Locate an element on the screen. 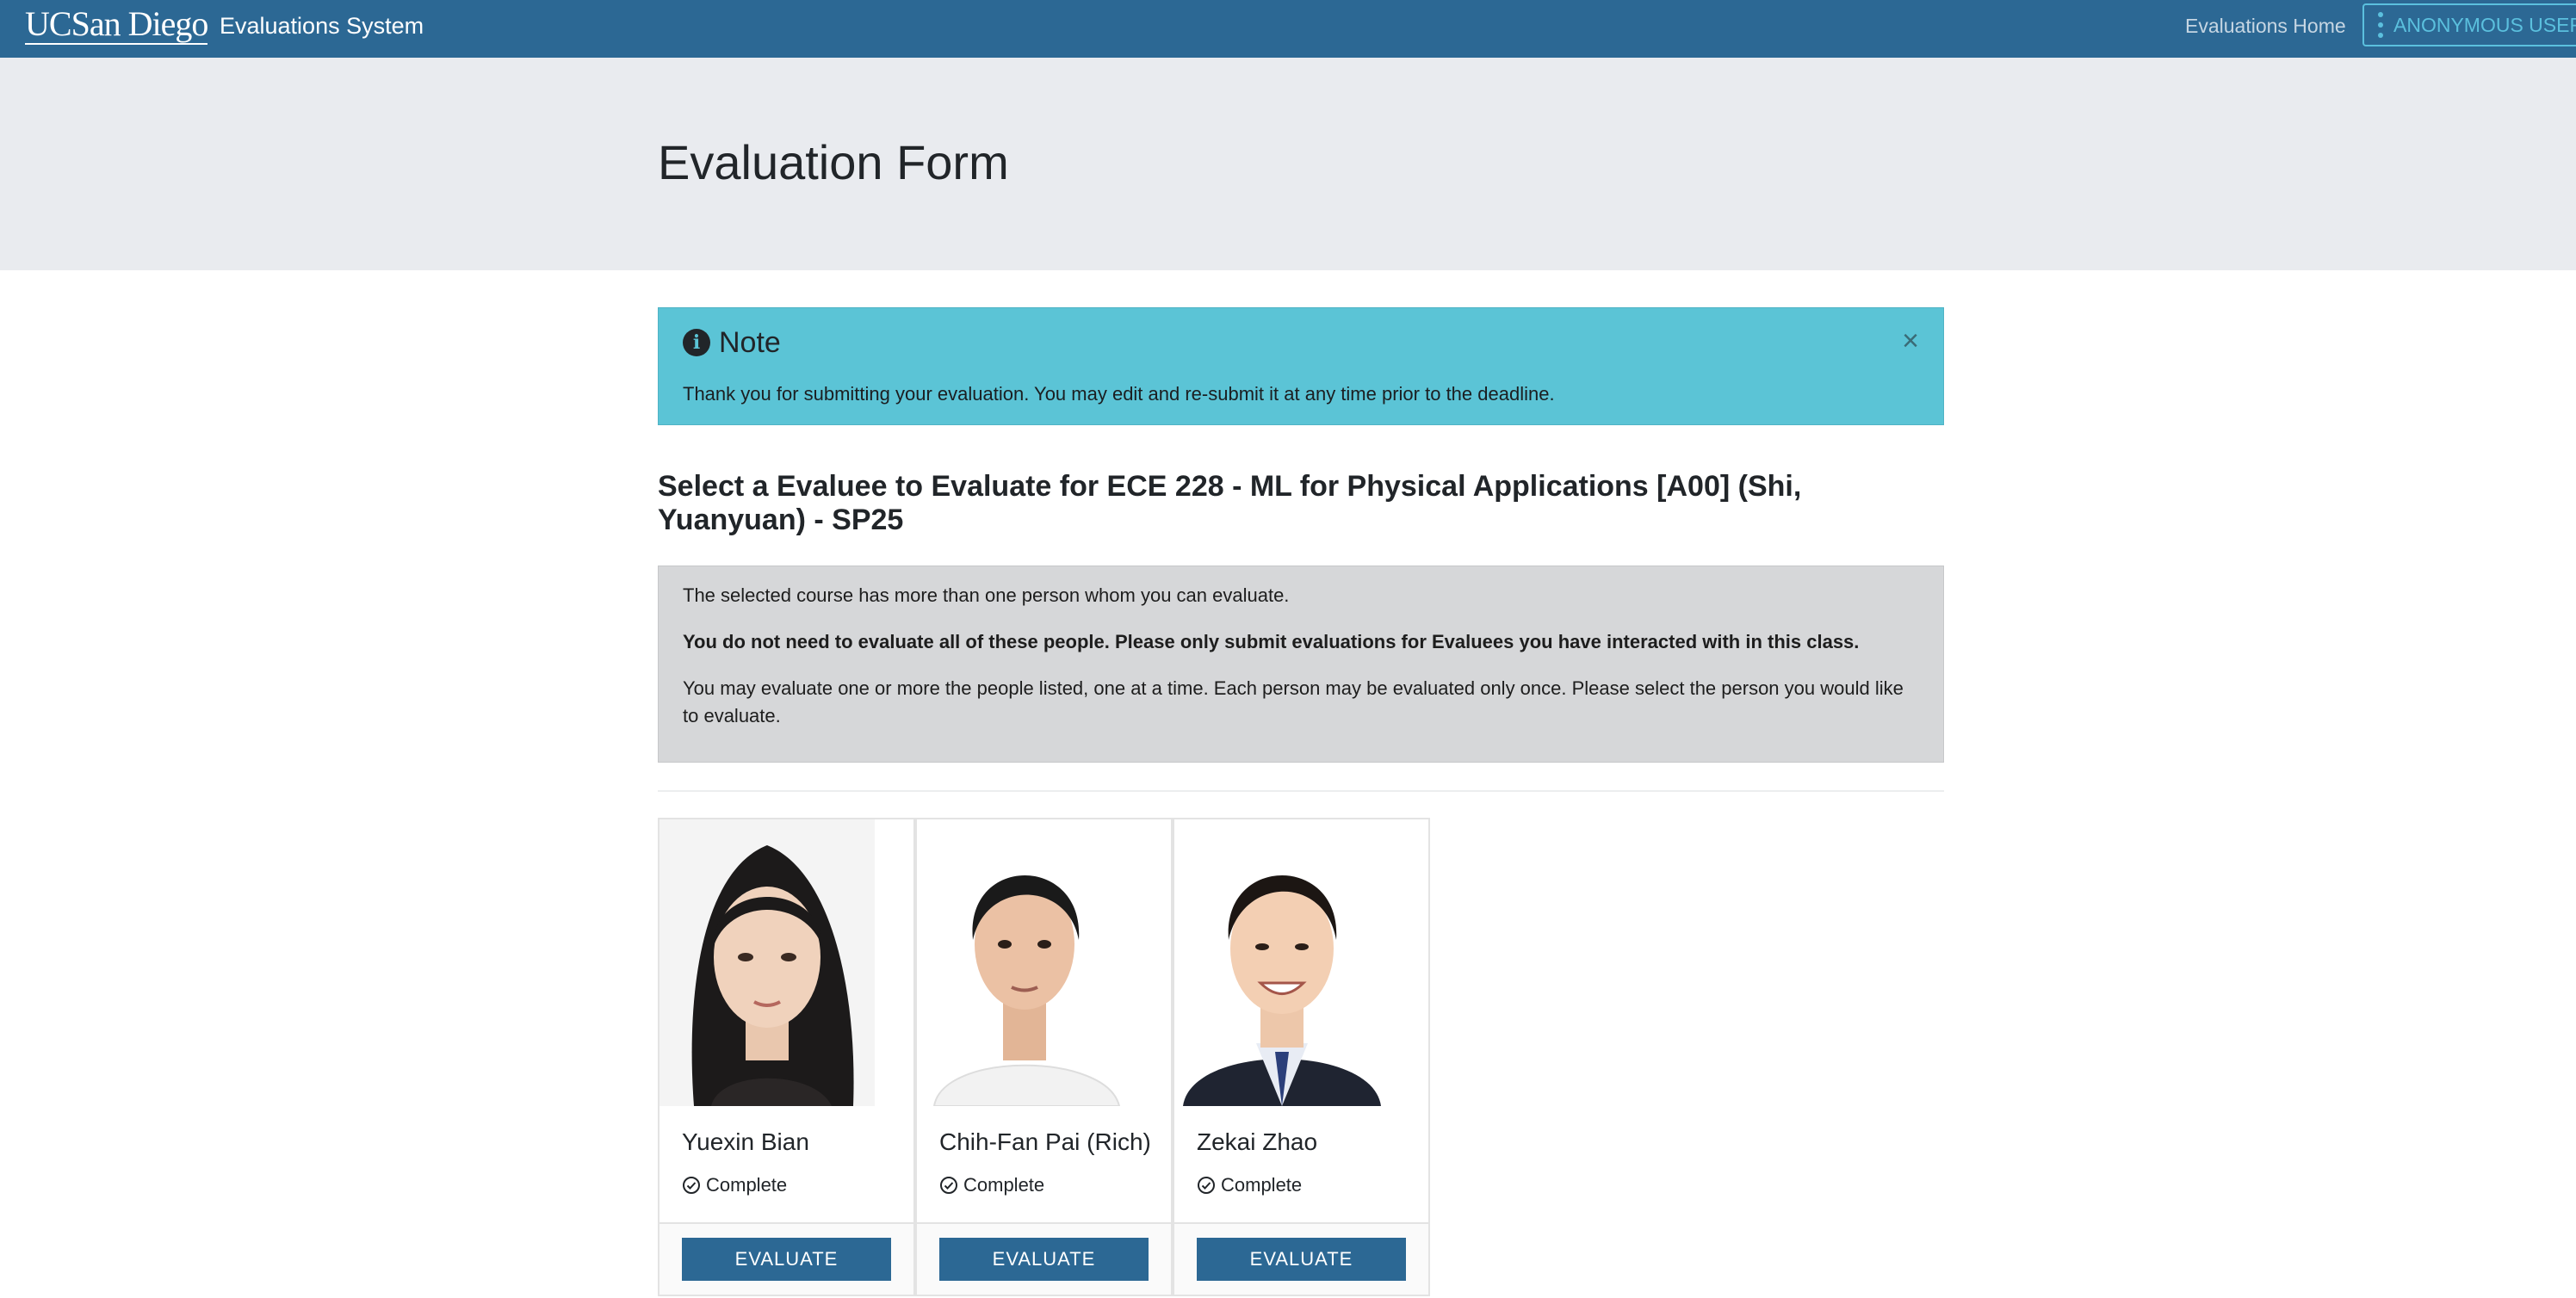 The width and height of the screenshot is (2576, 1298). evaluee-card: Chih-Fan Pai (Rich) Complete EVALUATE is located at coordinates (1044, 1057).